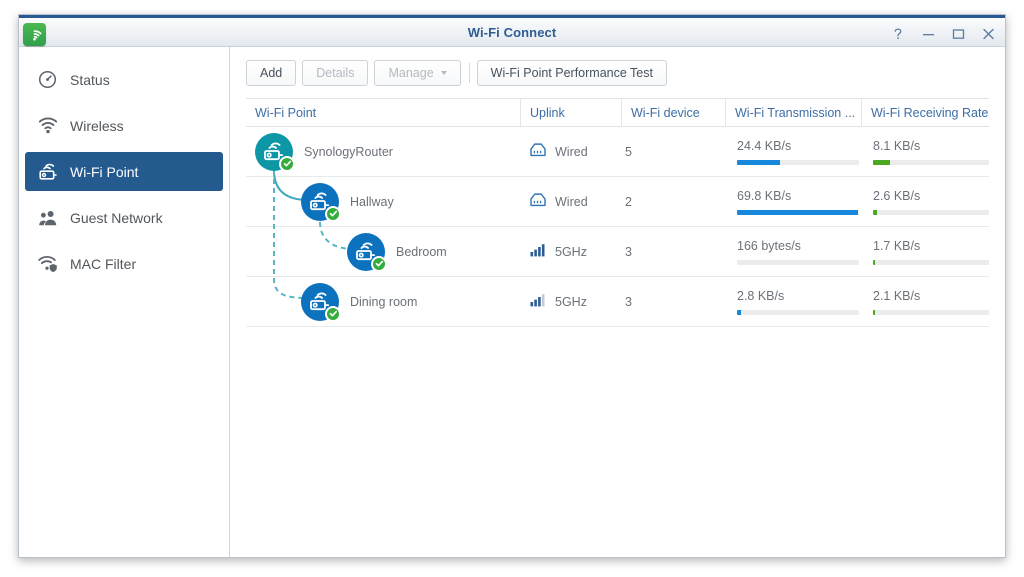 Image resolution: width=1024 pixels, height=577 pixels. What do you see at coordinates (47, 171) in the screenshot?
I see `router-icon` at bounding box center [47, 171].